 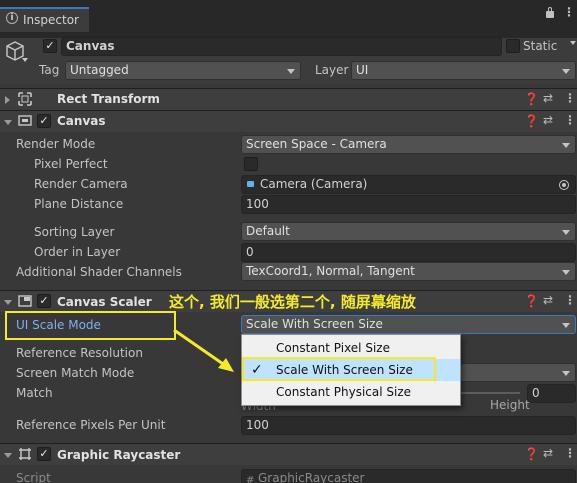 I want to click on static-label: Static, so click(x=540, y=46).